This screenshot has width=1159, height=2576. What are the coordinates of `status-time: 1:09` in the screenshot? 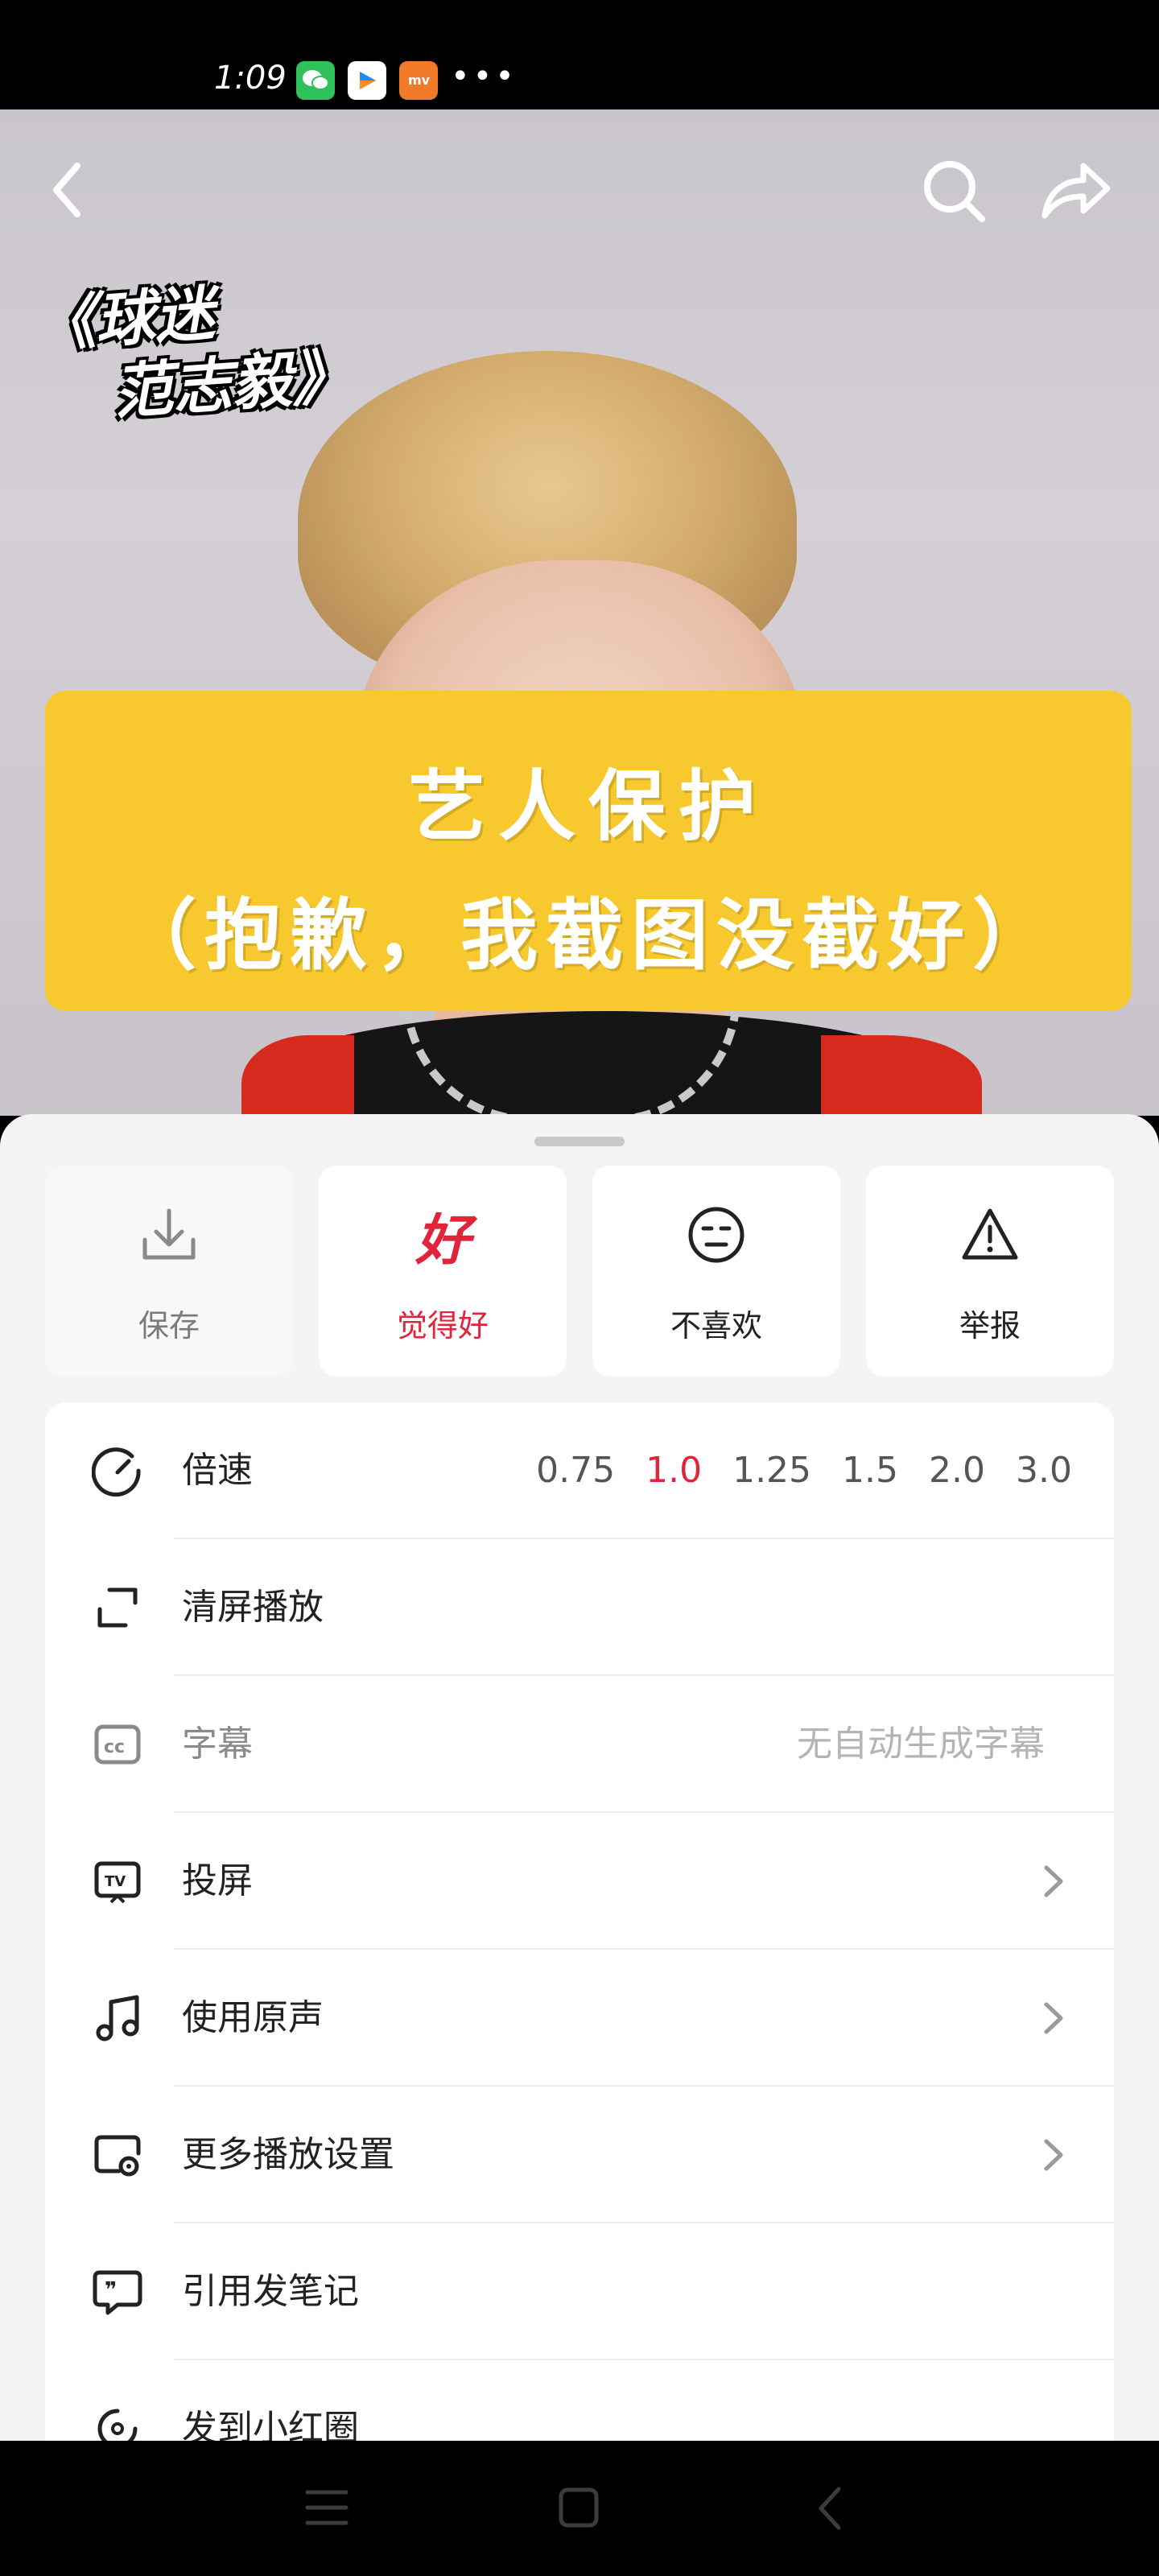 It's located at (251, 78).